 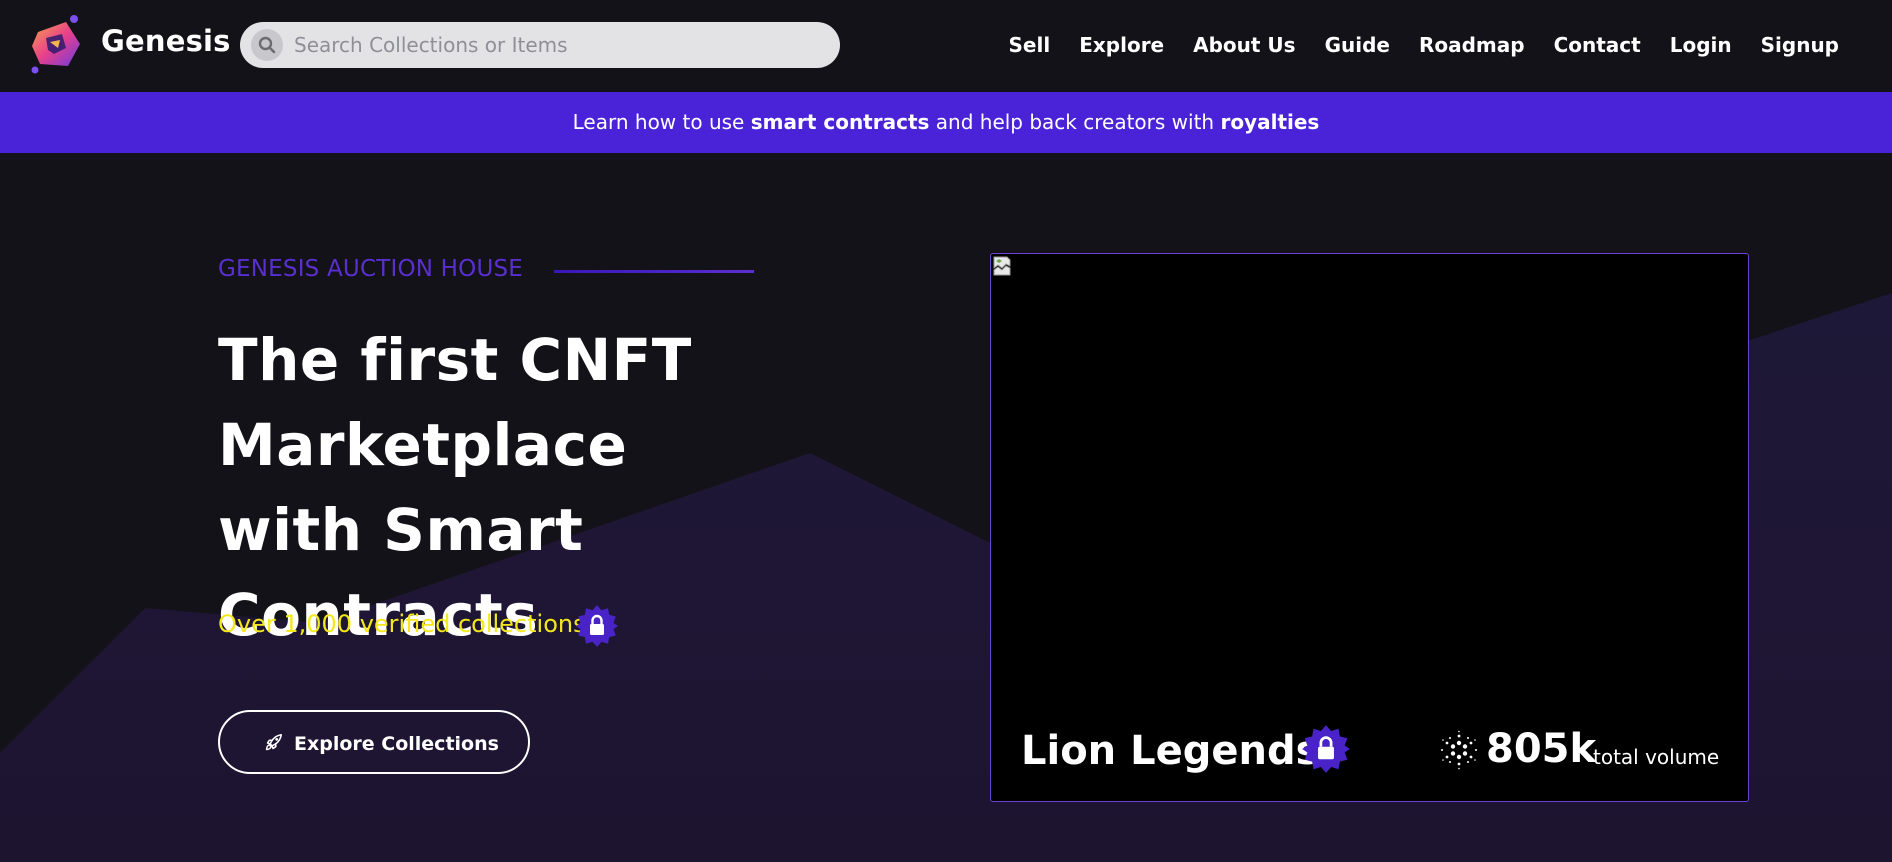 What do you see at coordinates (1121, 45) in the screenshot?
I see `nav-link-explore: Explore` at bounding box center [1121, 45].